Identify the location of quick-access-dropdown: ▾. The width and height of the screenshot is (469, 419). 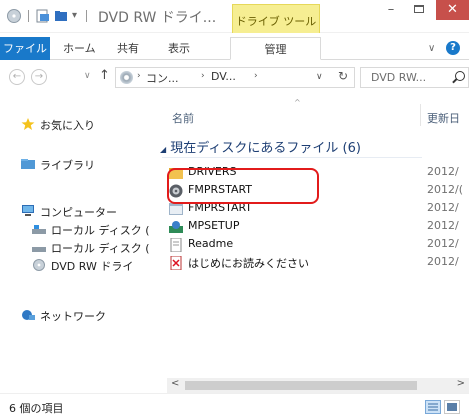
(74, 15).